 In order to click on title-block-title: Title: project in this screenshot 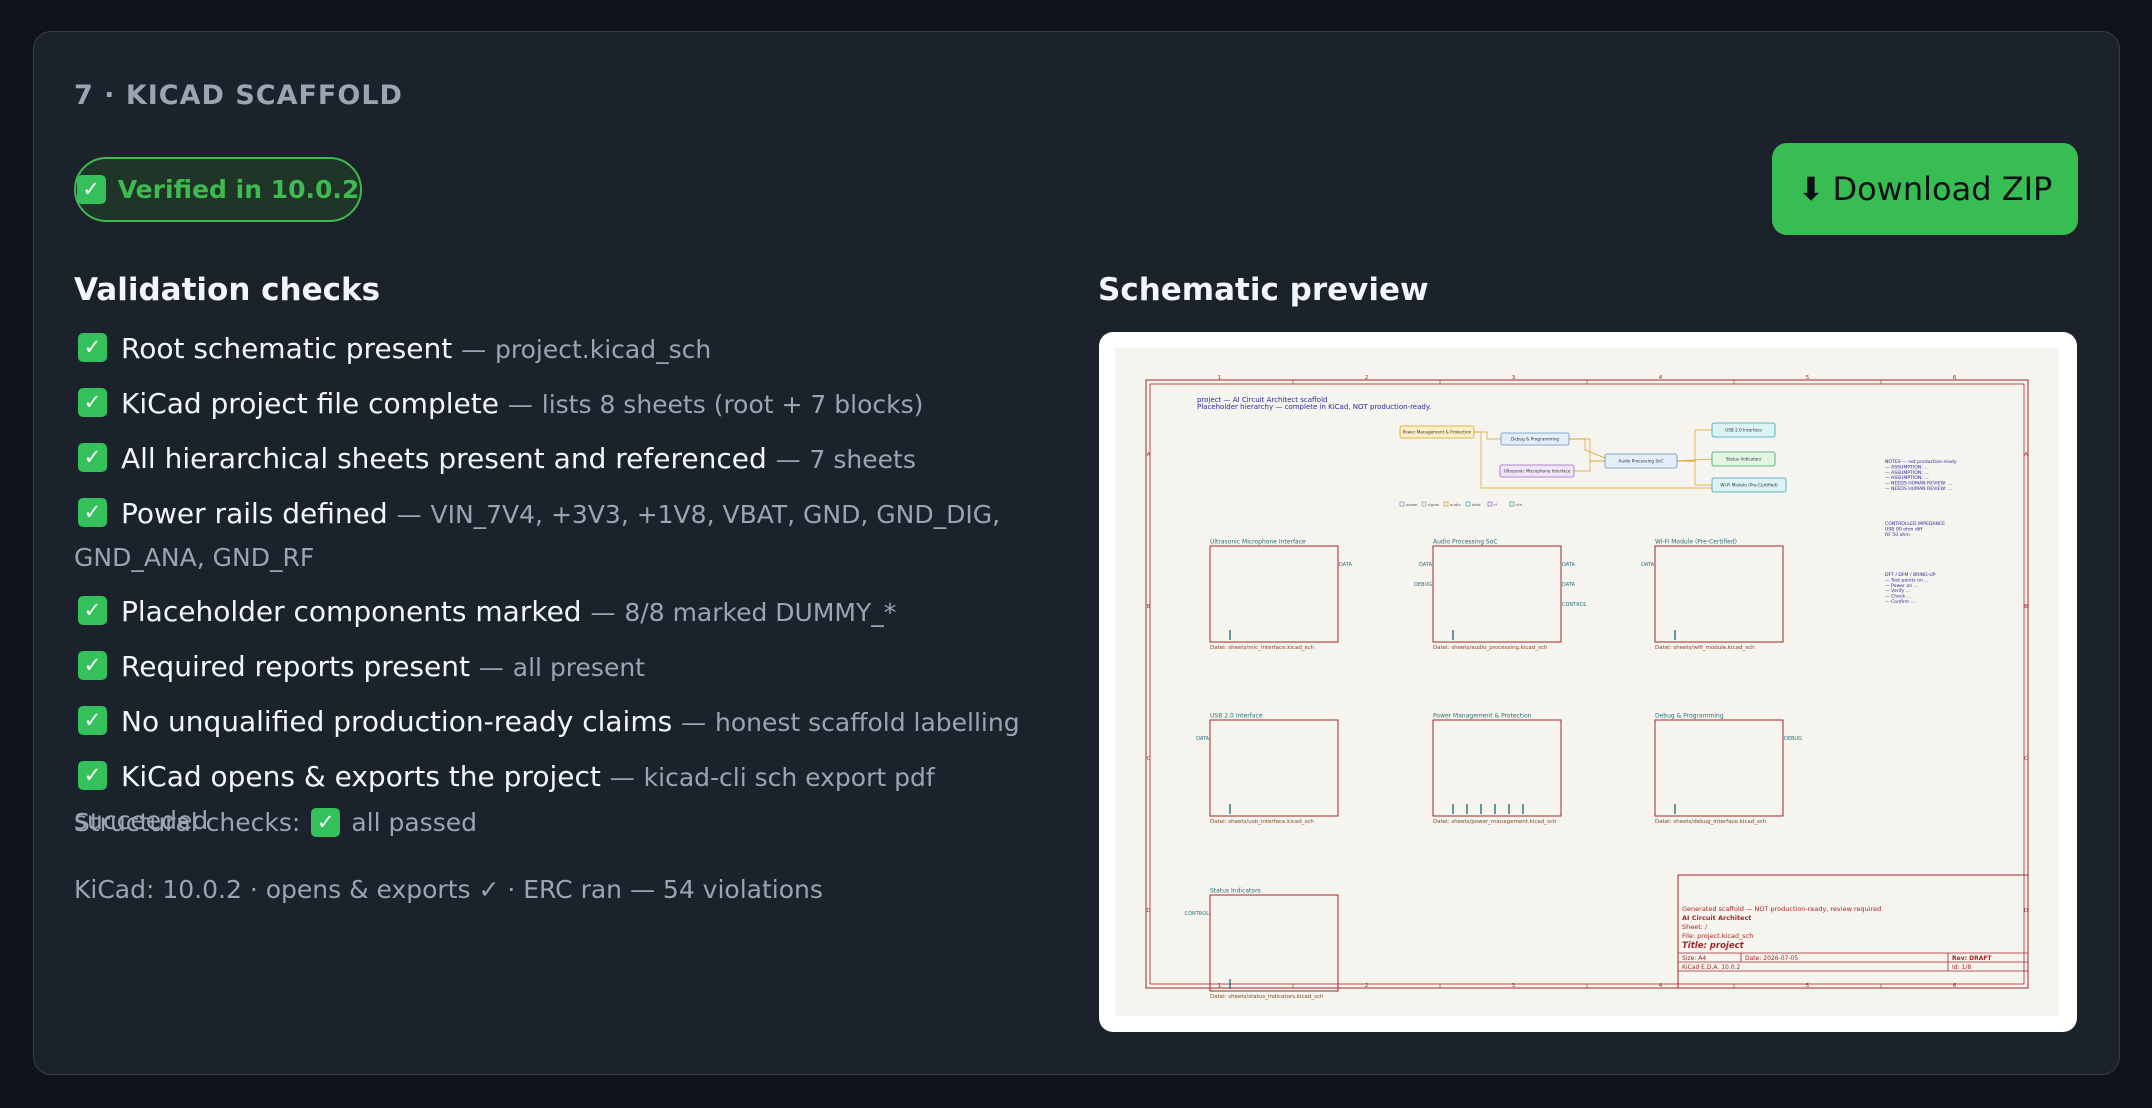, I will do `click(1713, 946)`.